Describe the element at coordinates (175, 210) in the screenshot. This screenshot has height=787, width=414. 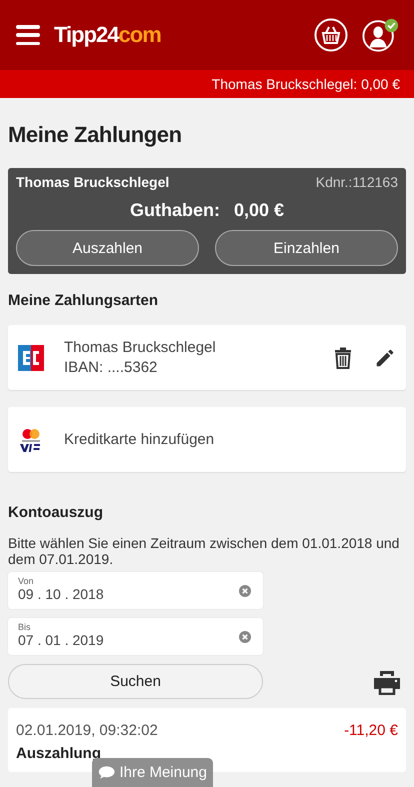
I see `balance-label: Guthaben:` at that location.